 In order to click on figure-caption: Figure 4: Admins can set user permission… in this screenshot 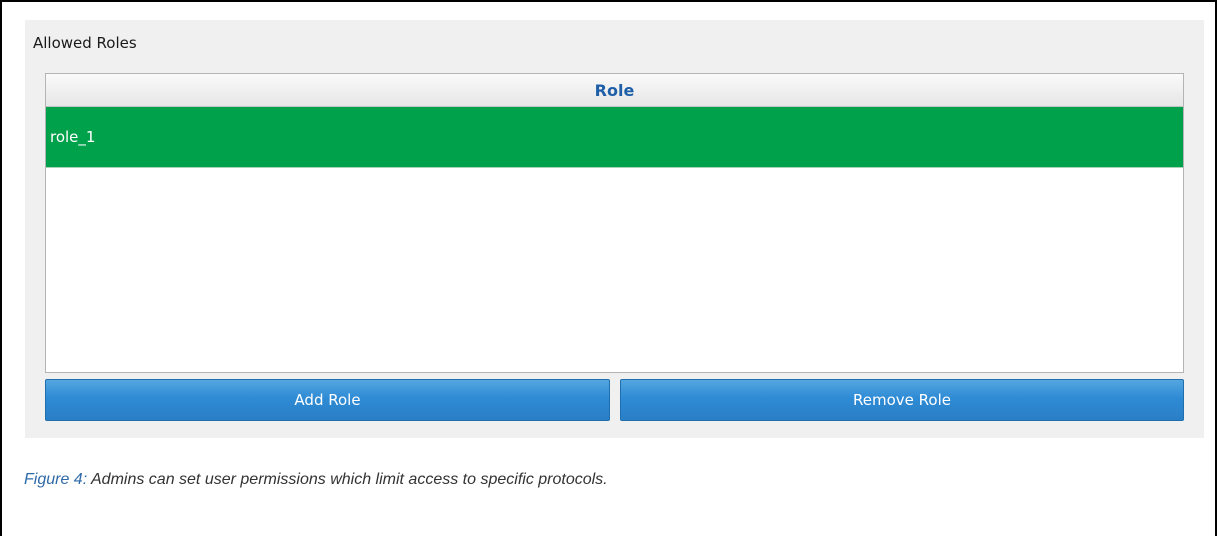, I will do `click(316, 480)`.